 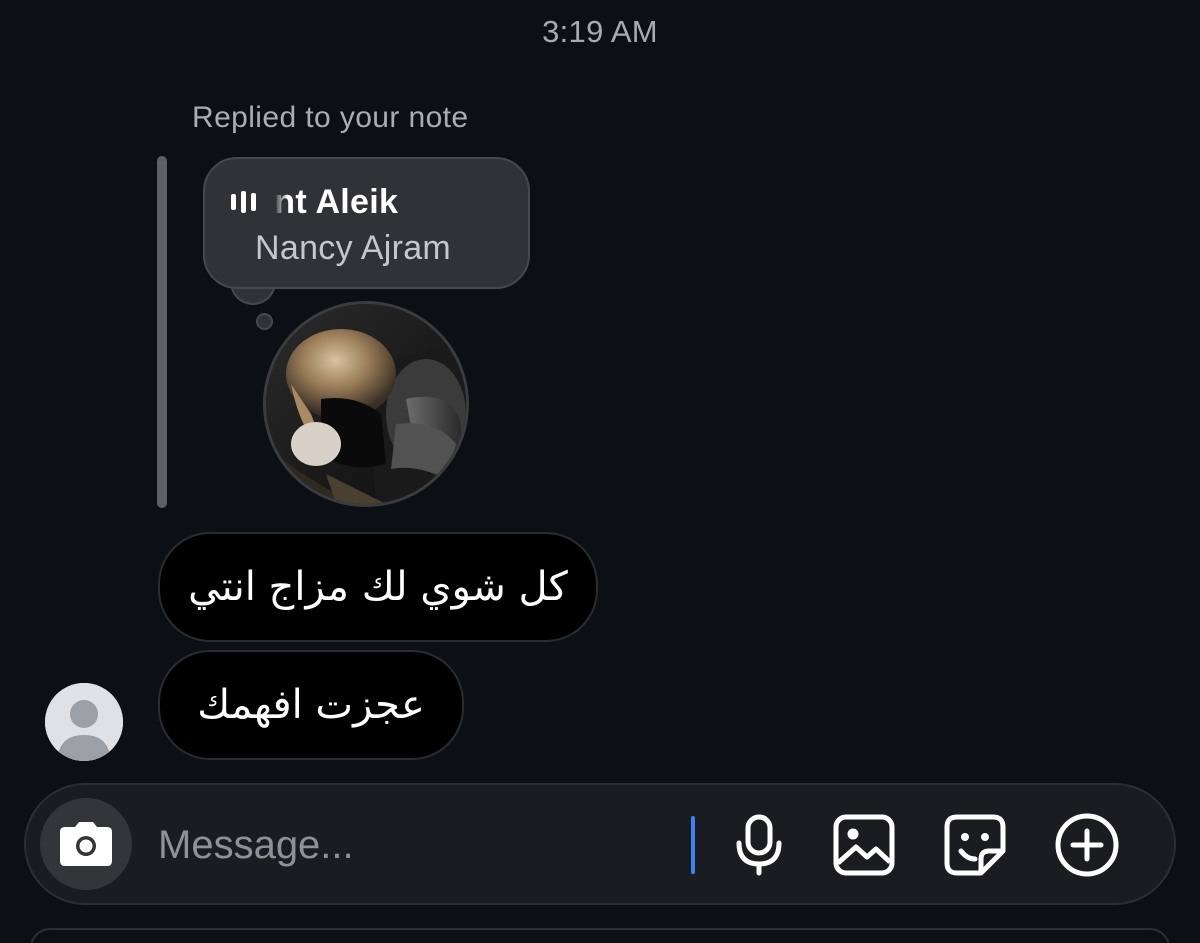 I want to click on message-bubble: عجزت افهمك, so click(x=311, y=705).